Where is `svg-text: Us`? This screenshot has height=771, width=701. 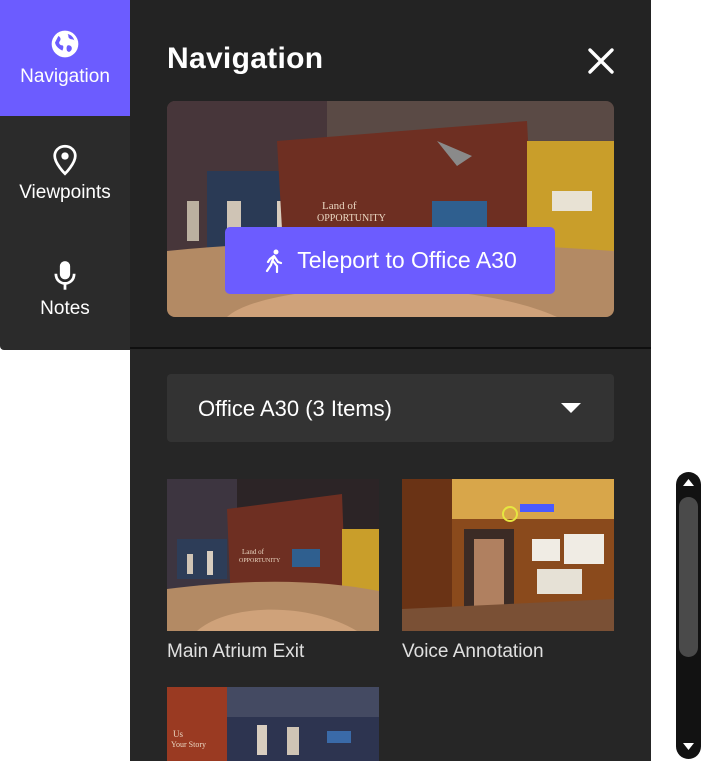 svg-text: Us is located at coordinates (178, 734).